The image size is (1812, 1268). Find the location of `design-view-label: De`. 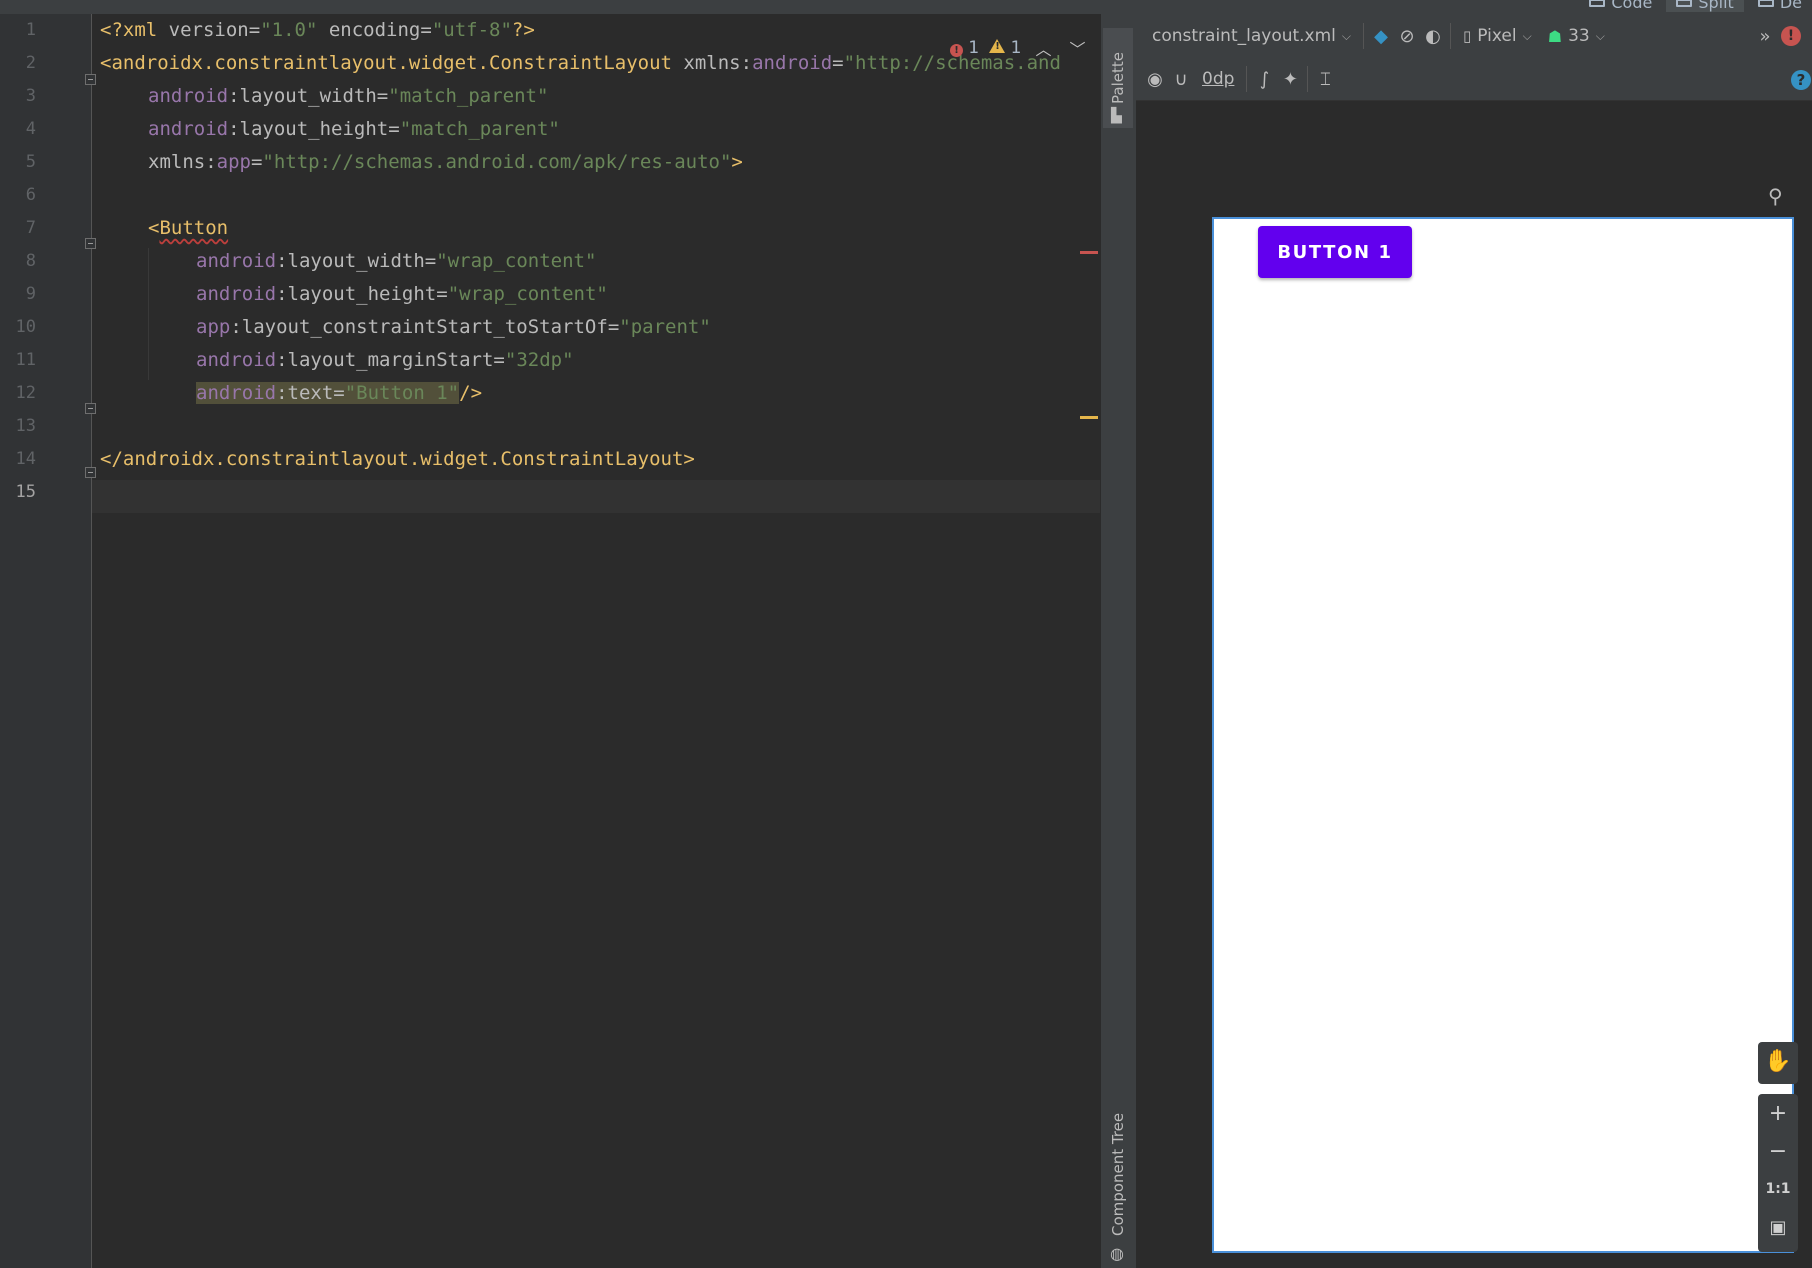

design-view-label: De is located at coordinates (1790, 6).